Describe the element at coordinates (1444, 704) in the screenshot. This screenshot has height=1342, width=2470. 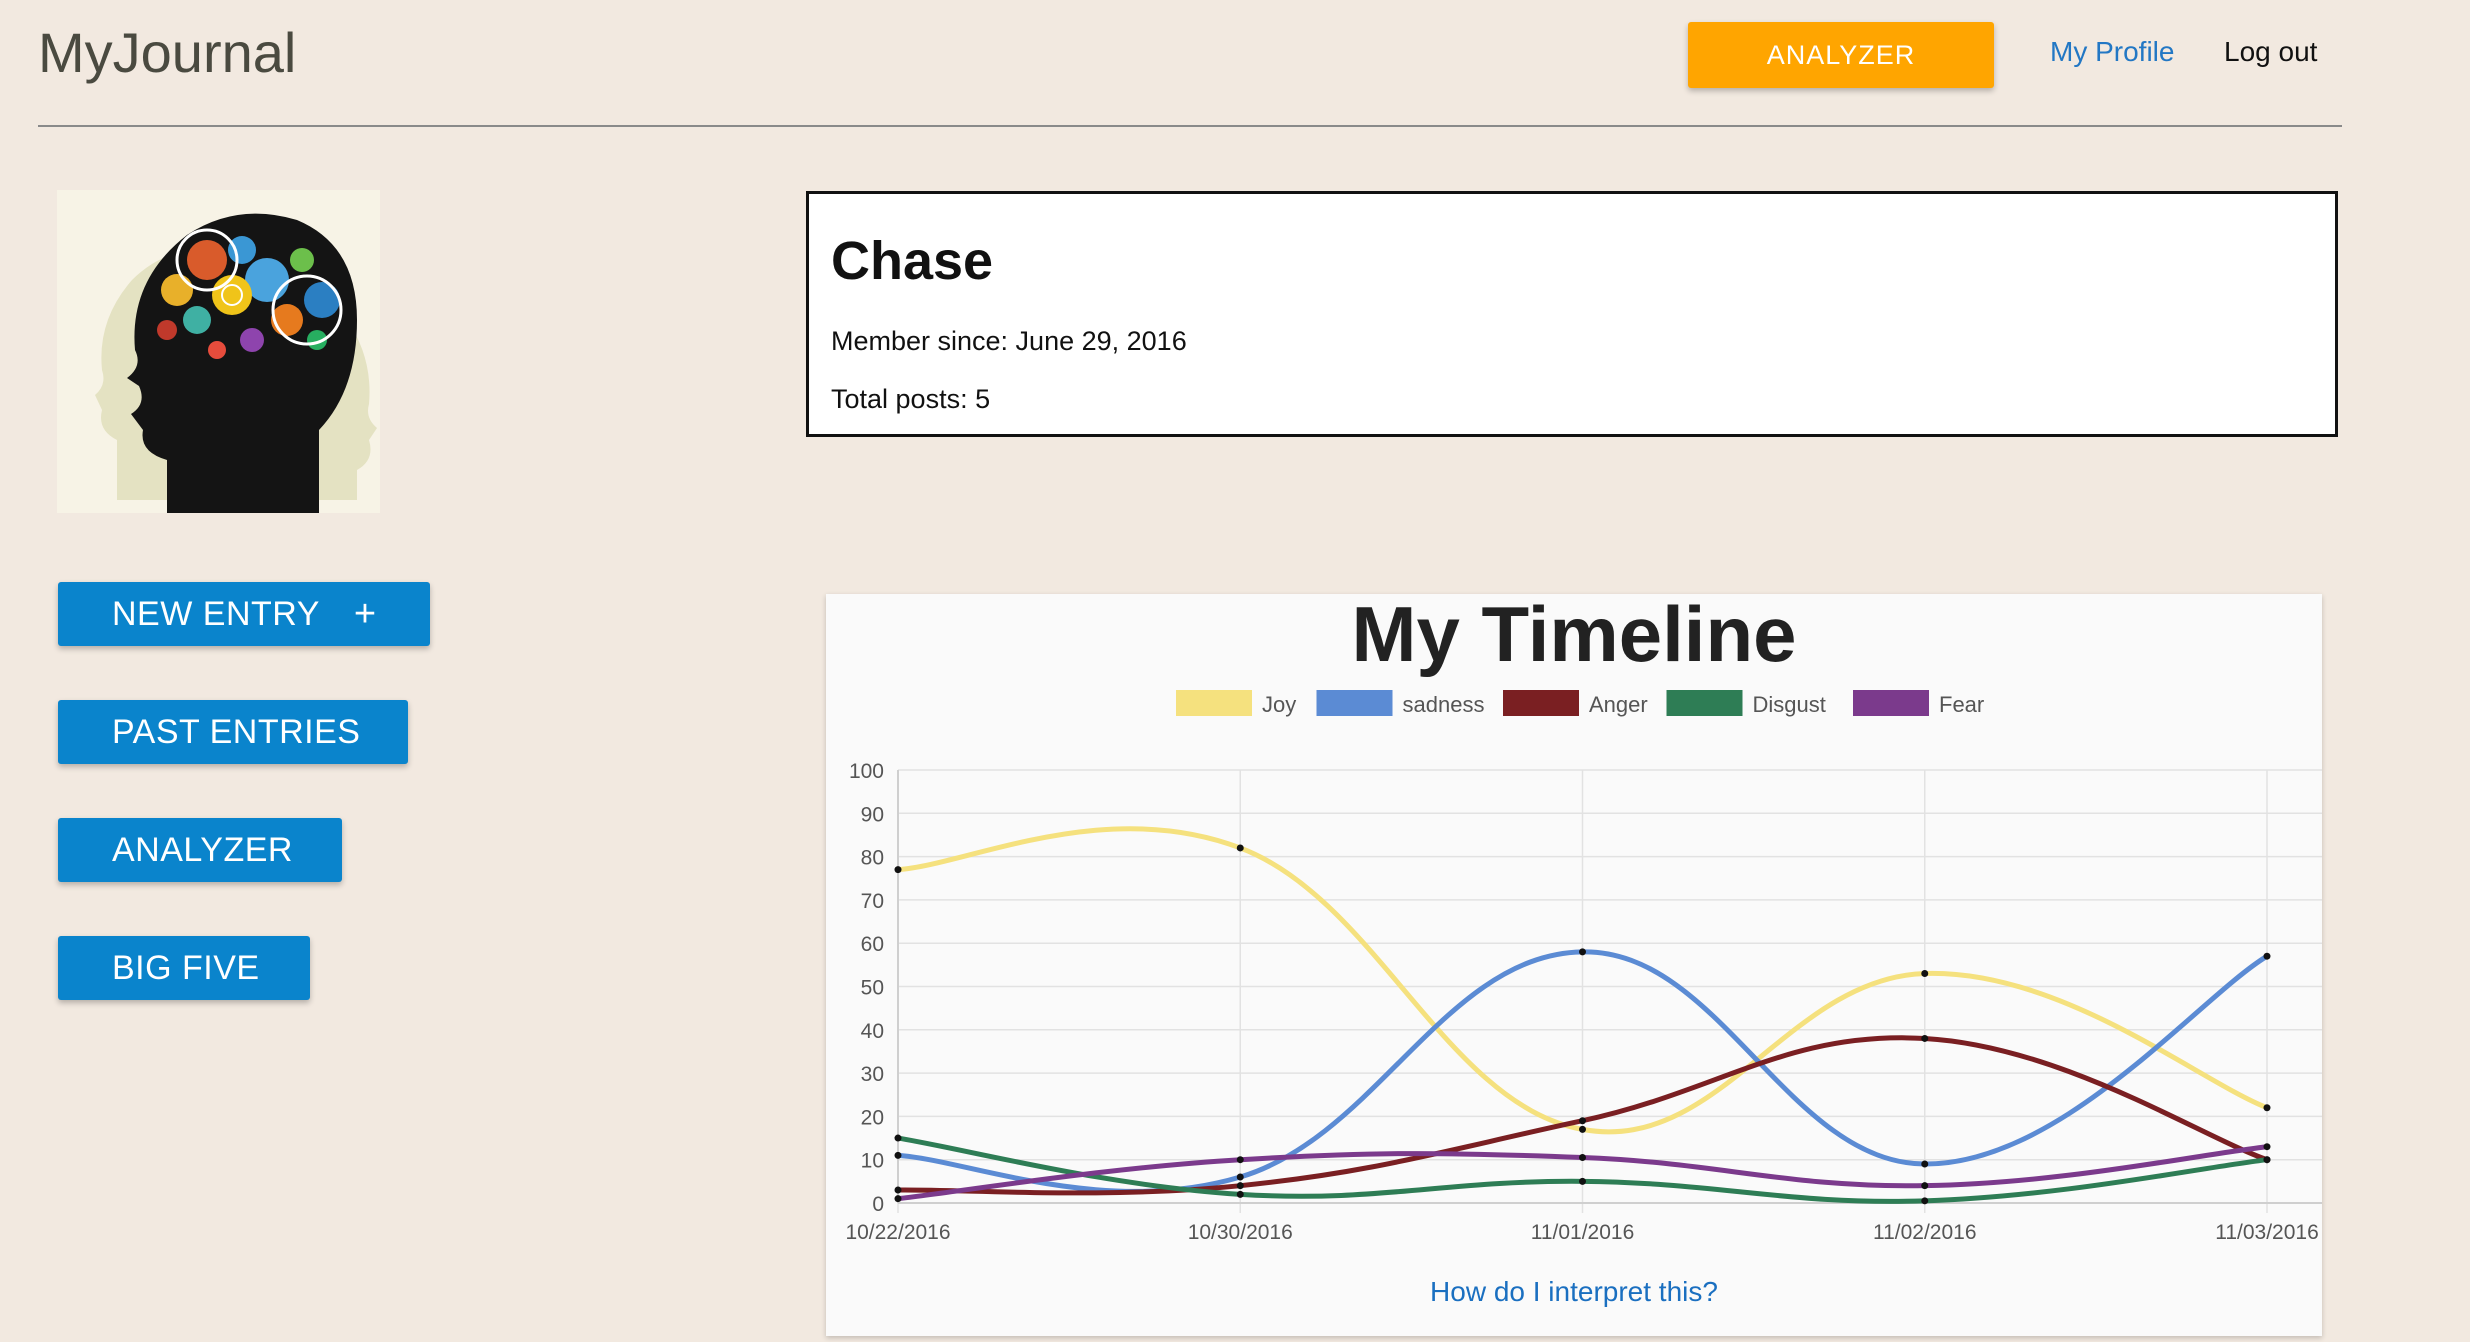
I see `legend-label-sadness: sadness` at that location.